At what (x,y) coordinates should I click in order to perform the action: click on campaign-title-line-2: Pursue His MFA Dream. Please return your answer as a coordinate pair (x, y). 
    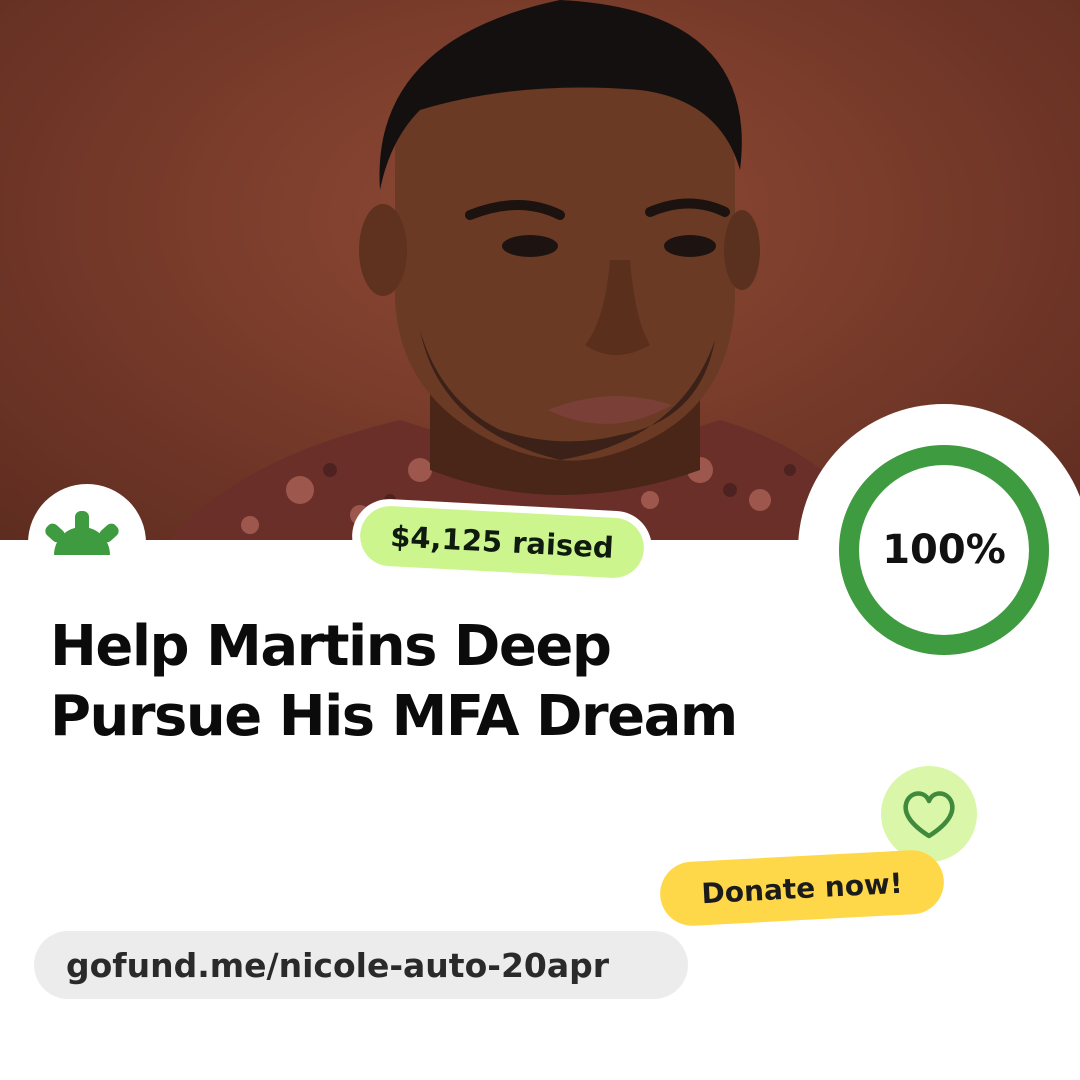
    Looking at the image, I should click on (394, 716).